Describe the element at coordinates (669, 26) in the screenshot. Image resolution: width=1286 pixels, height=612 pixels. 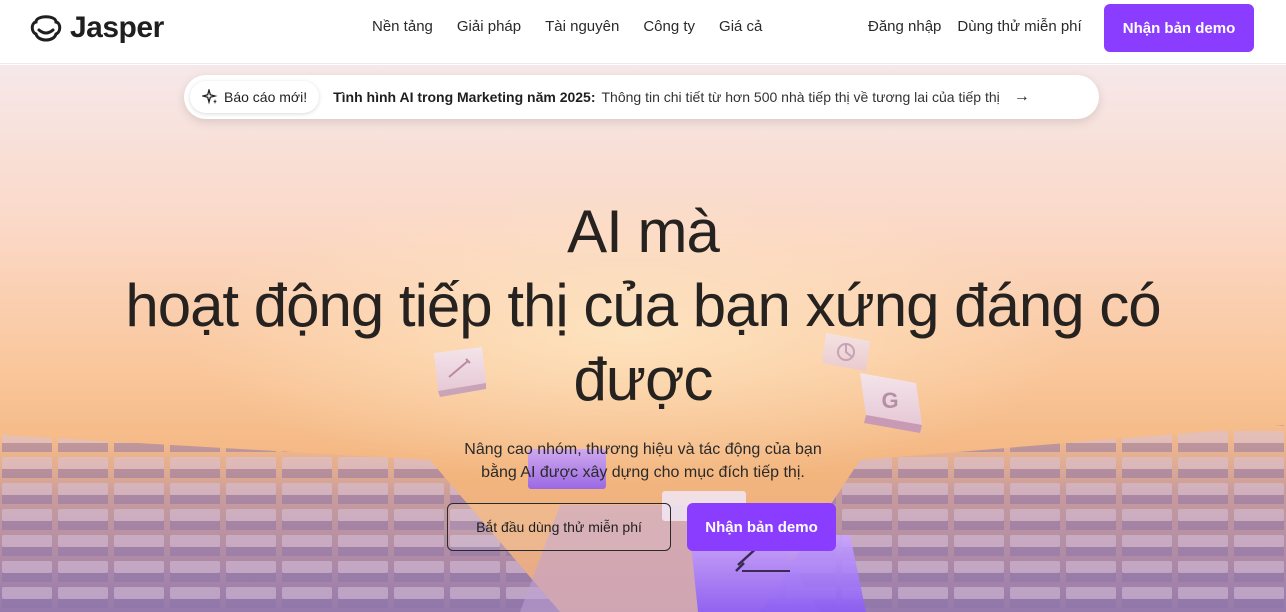
I see `nav-item-company: Công ty` at that location.